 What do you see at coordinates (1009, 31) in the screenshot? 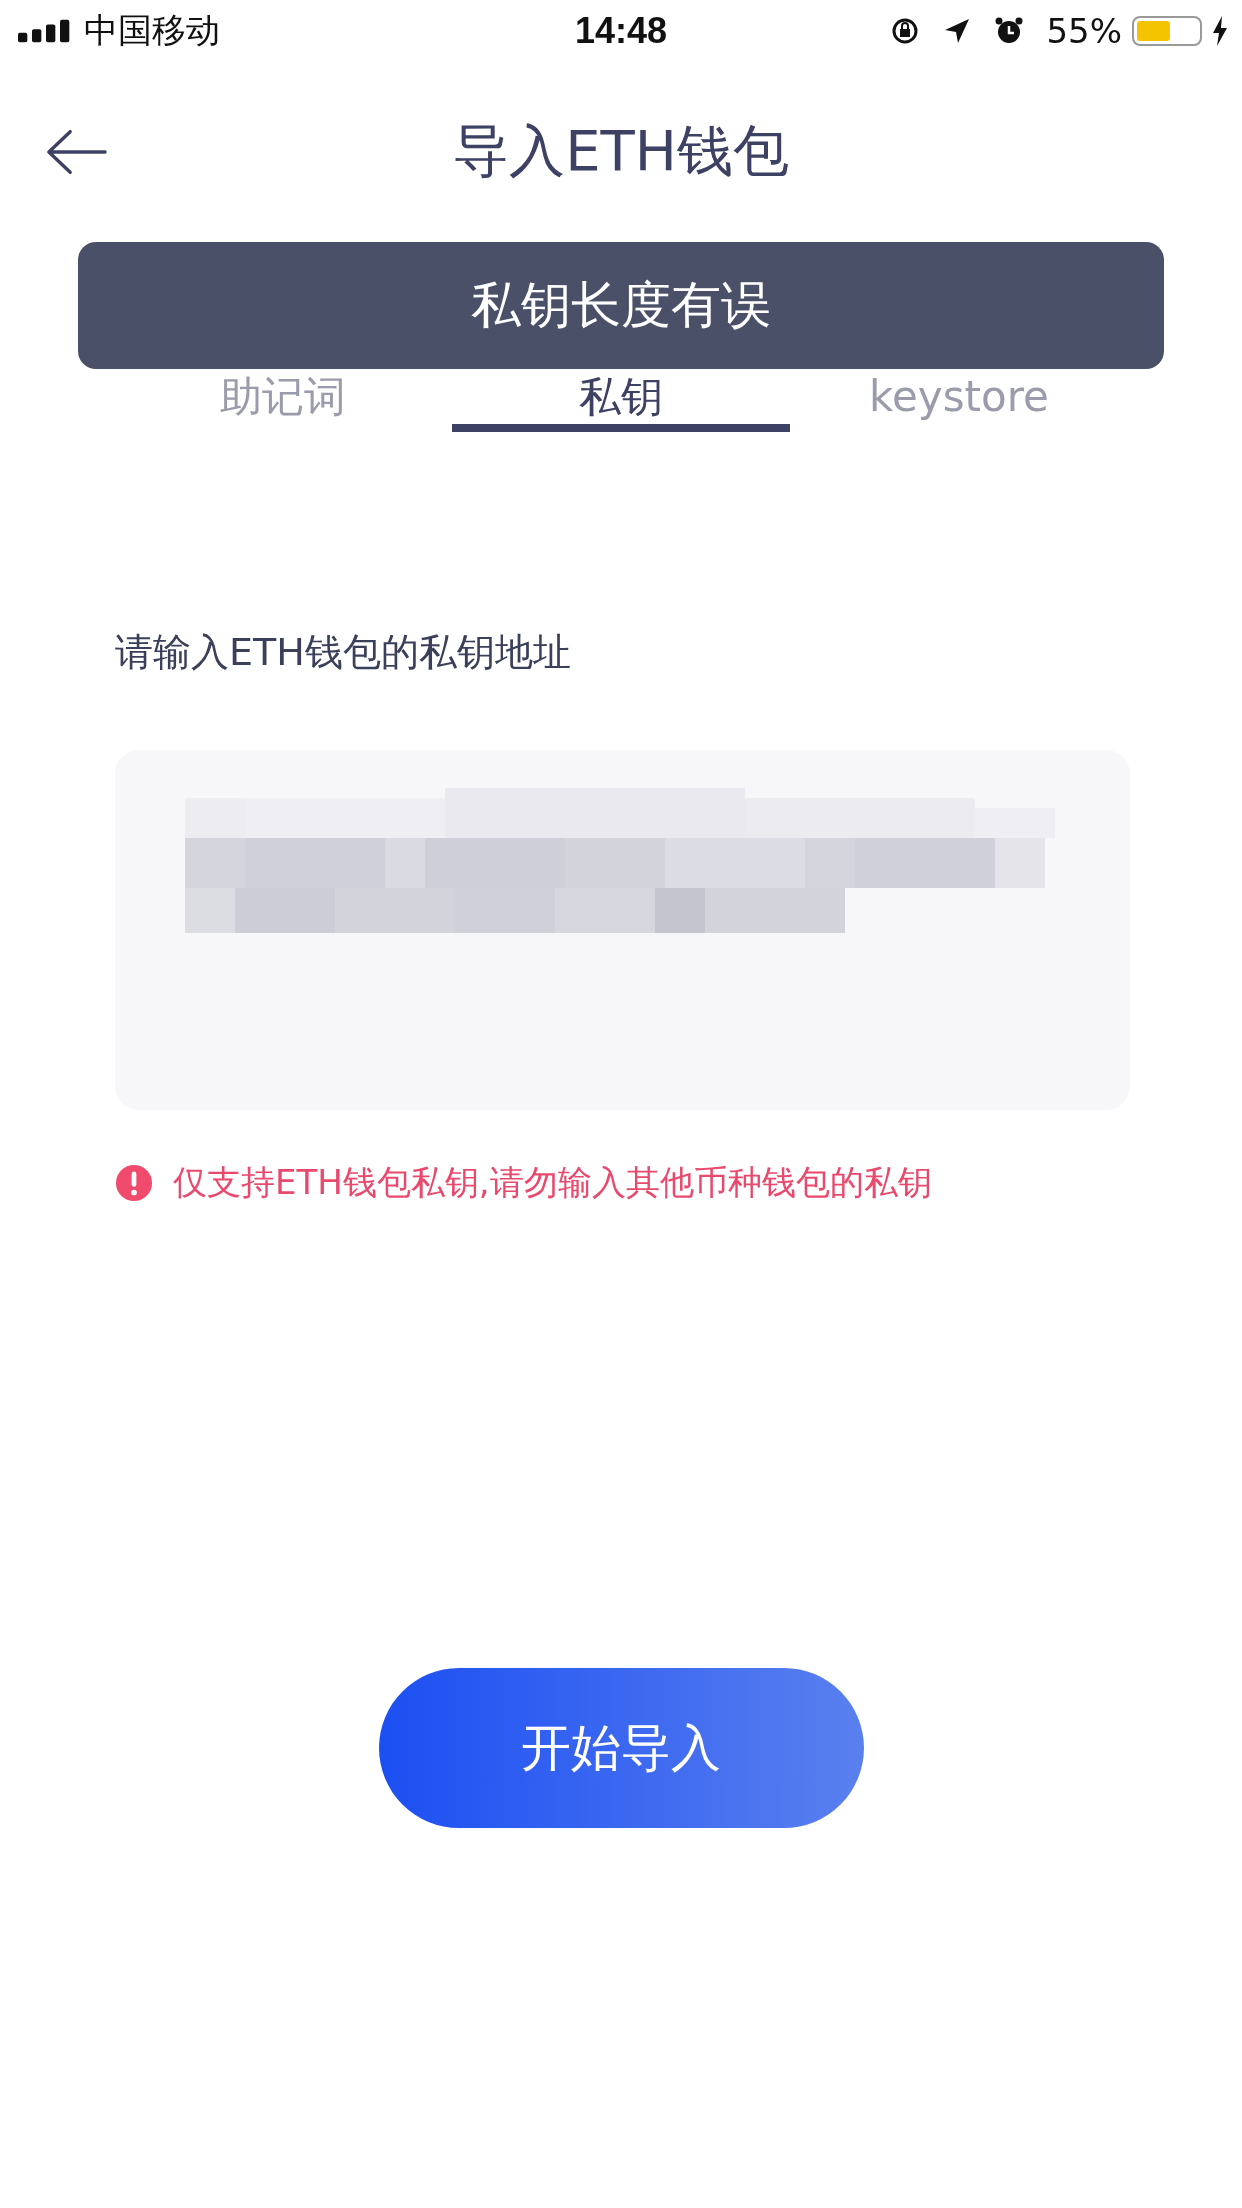
I see `alarm-icon` at bounding box center [1009, 31].